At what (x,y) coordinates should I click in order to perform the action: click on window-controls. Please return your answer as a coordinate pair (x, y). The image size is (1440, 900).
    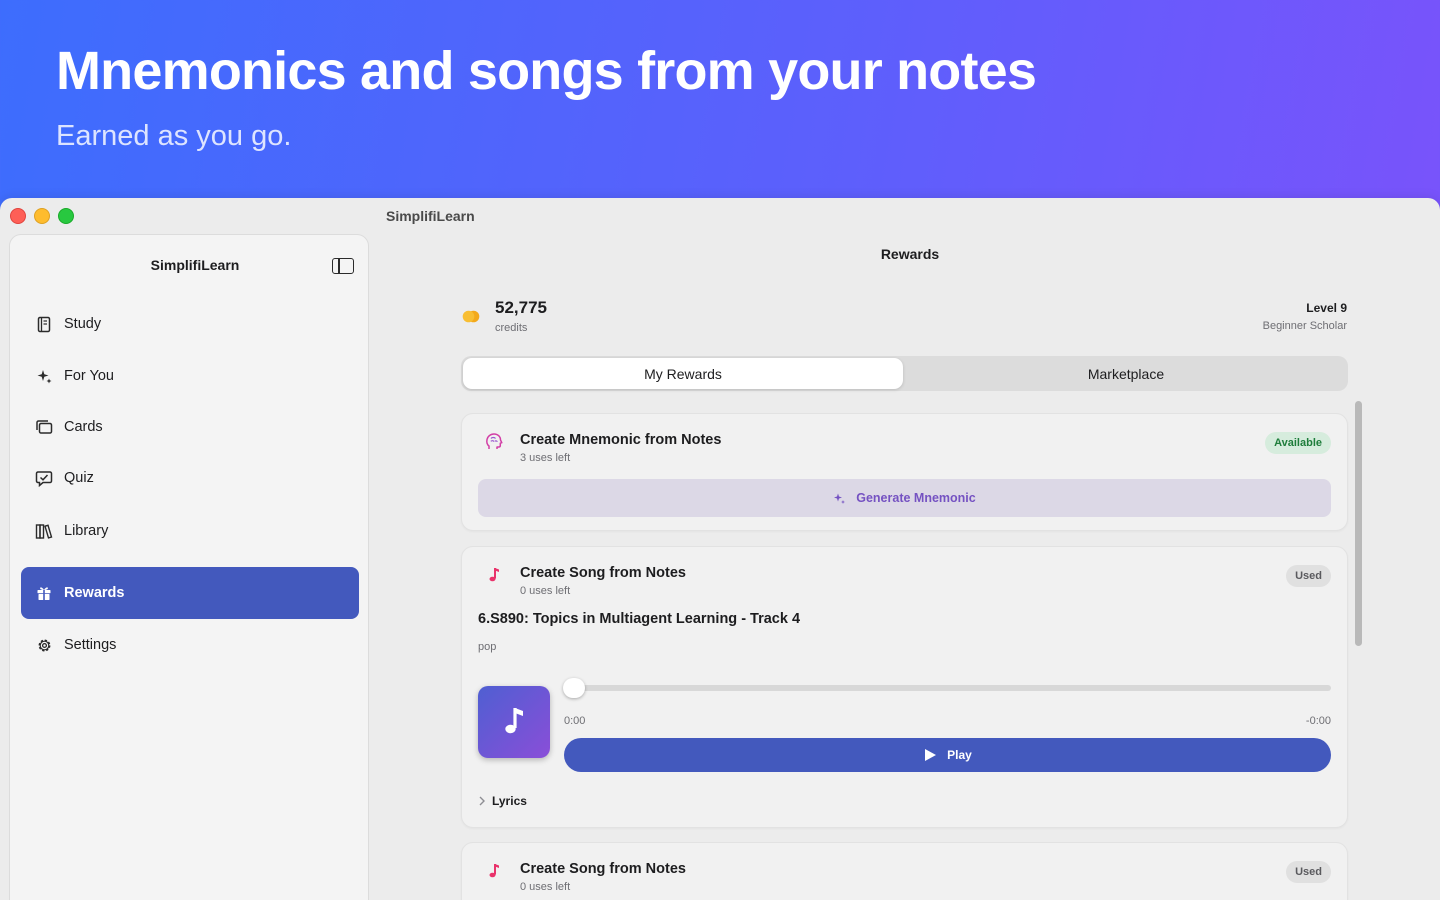
    Looking at the image, I should click on (42, 216).